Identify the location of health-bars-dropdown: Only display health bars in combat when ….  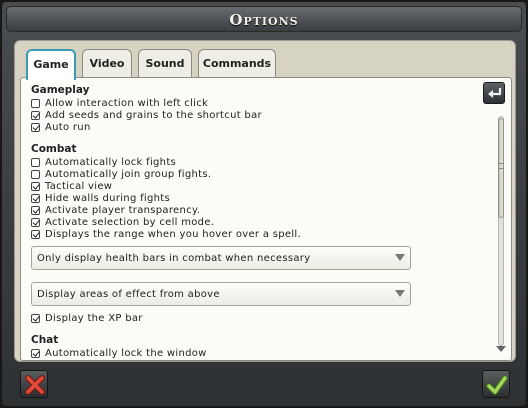
(221, 258).